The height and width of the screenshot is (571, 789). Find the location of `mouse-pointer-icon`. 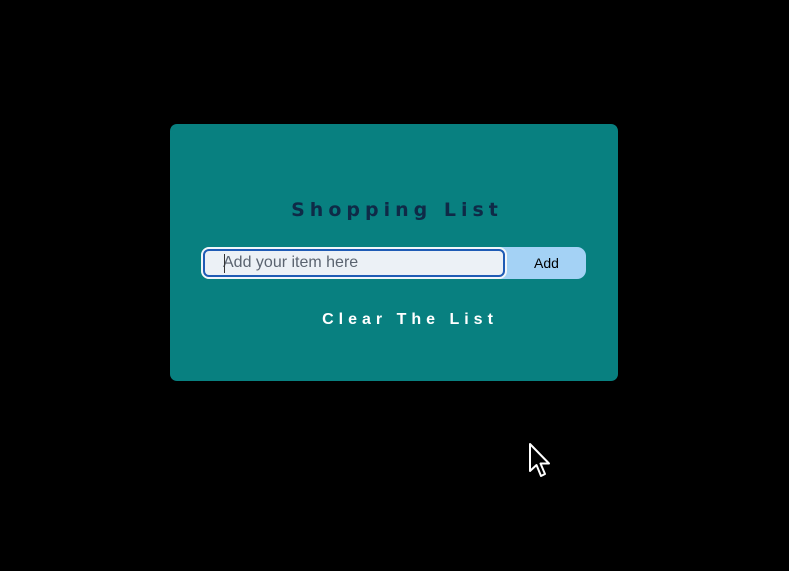

mouse-pointer-icon is located at coordinates (539, 460).